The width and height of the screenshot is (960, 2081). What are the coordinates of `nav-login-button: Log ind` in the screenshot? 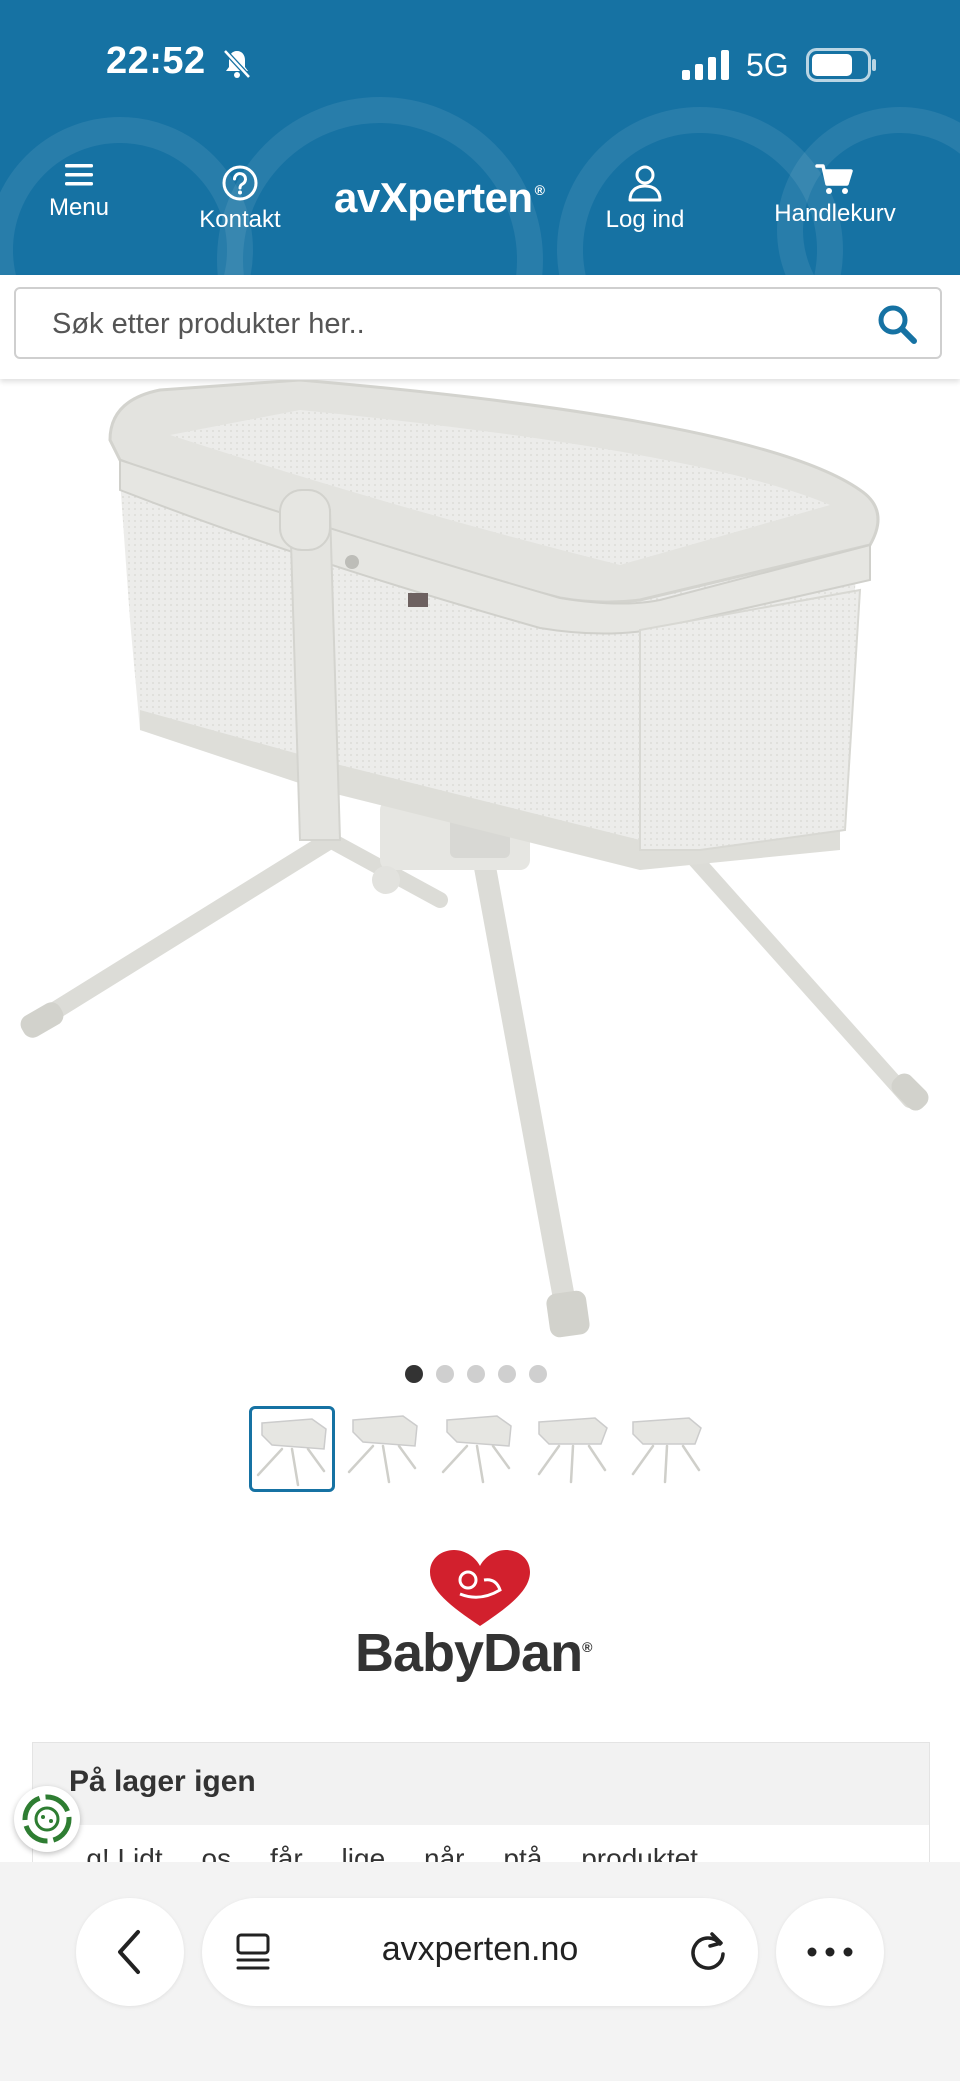 It's located at (645, 199).